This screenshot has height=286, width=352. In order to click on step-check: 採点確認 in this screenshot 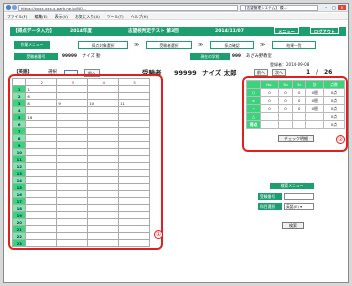, I will do `click(232, 45)`.